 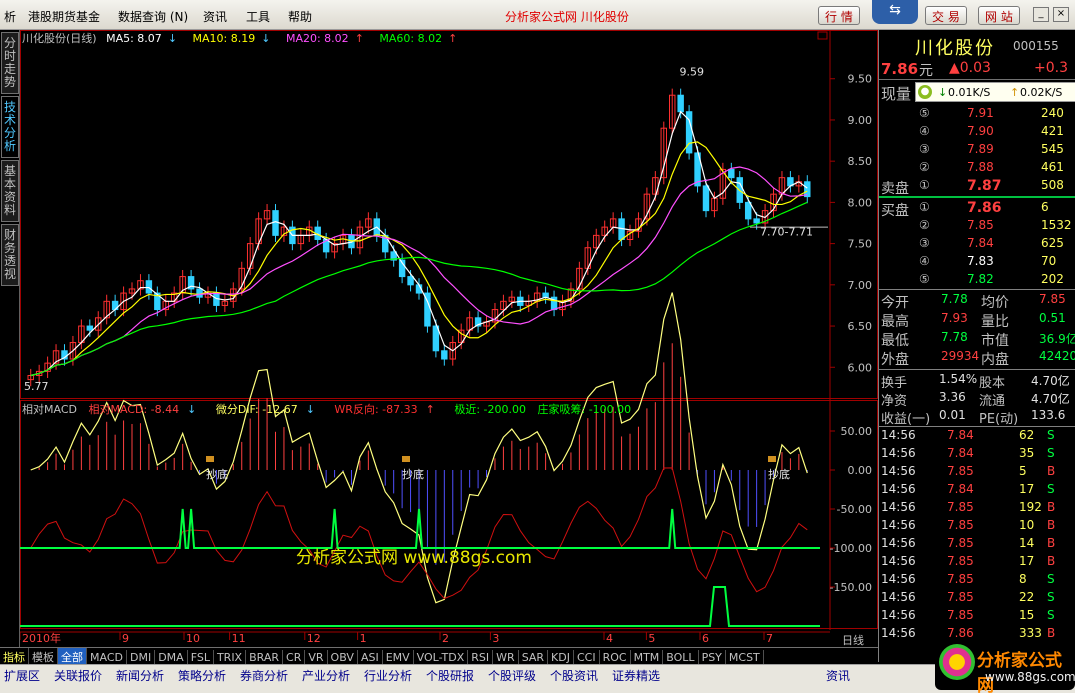 What do you see at coordinates (924, 225) in the screenshot?
I see `bid-row-cell: ②` at bounding box center [924, 225].